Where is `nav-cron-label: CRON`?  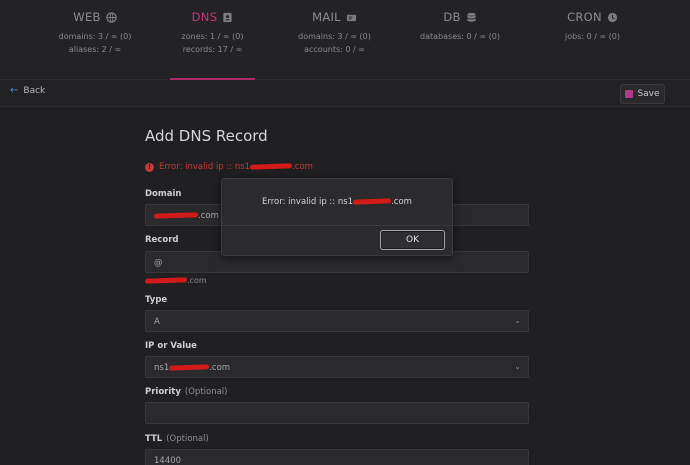
nav-cron-label: CRON is located at coordinates (584, 17).